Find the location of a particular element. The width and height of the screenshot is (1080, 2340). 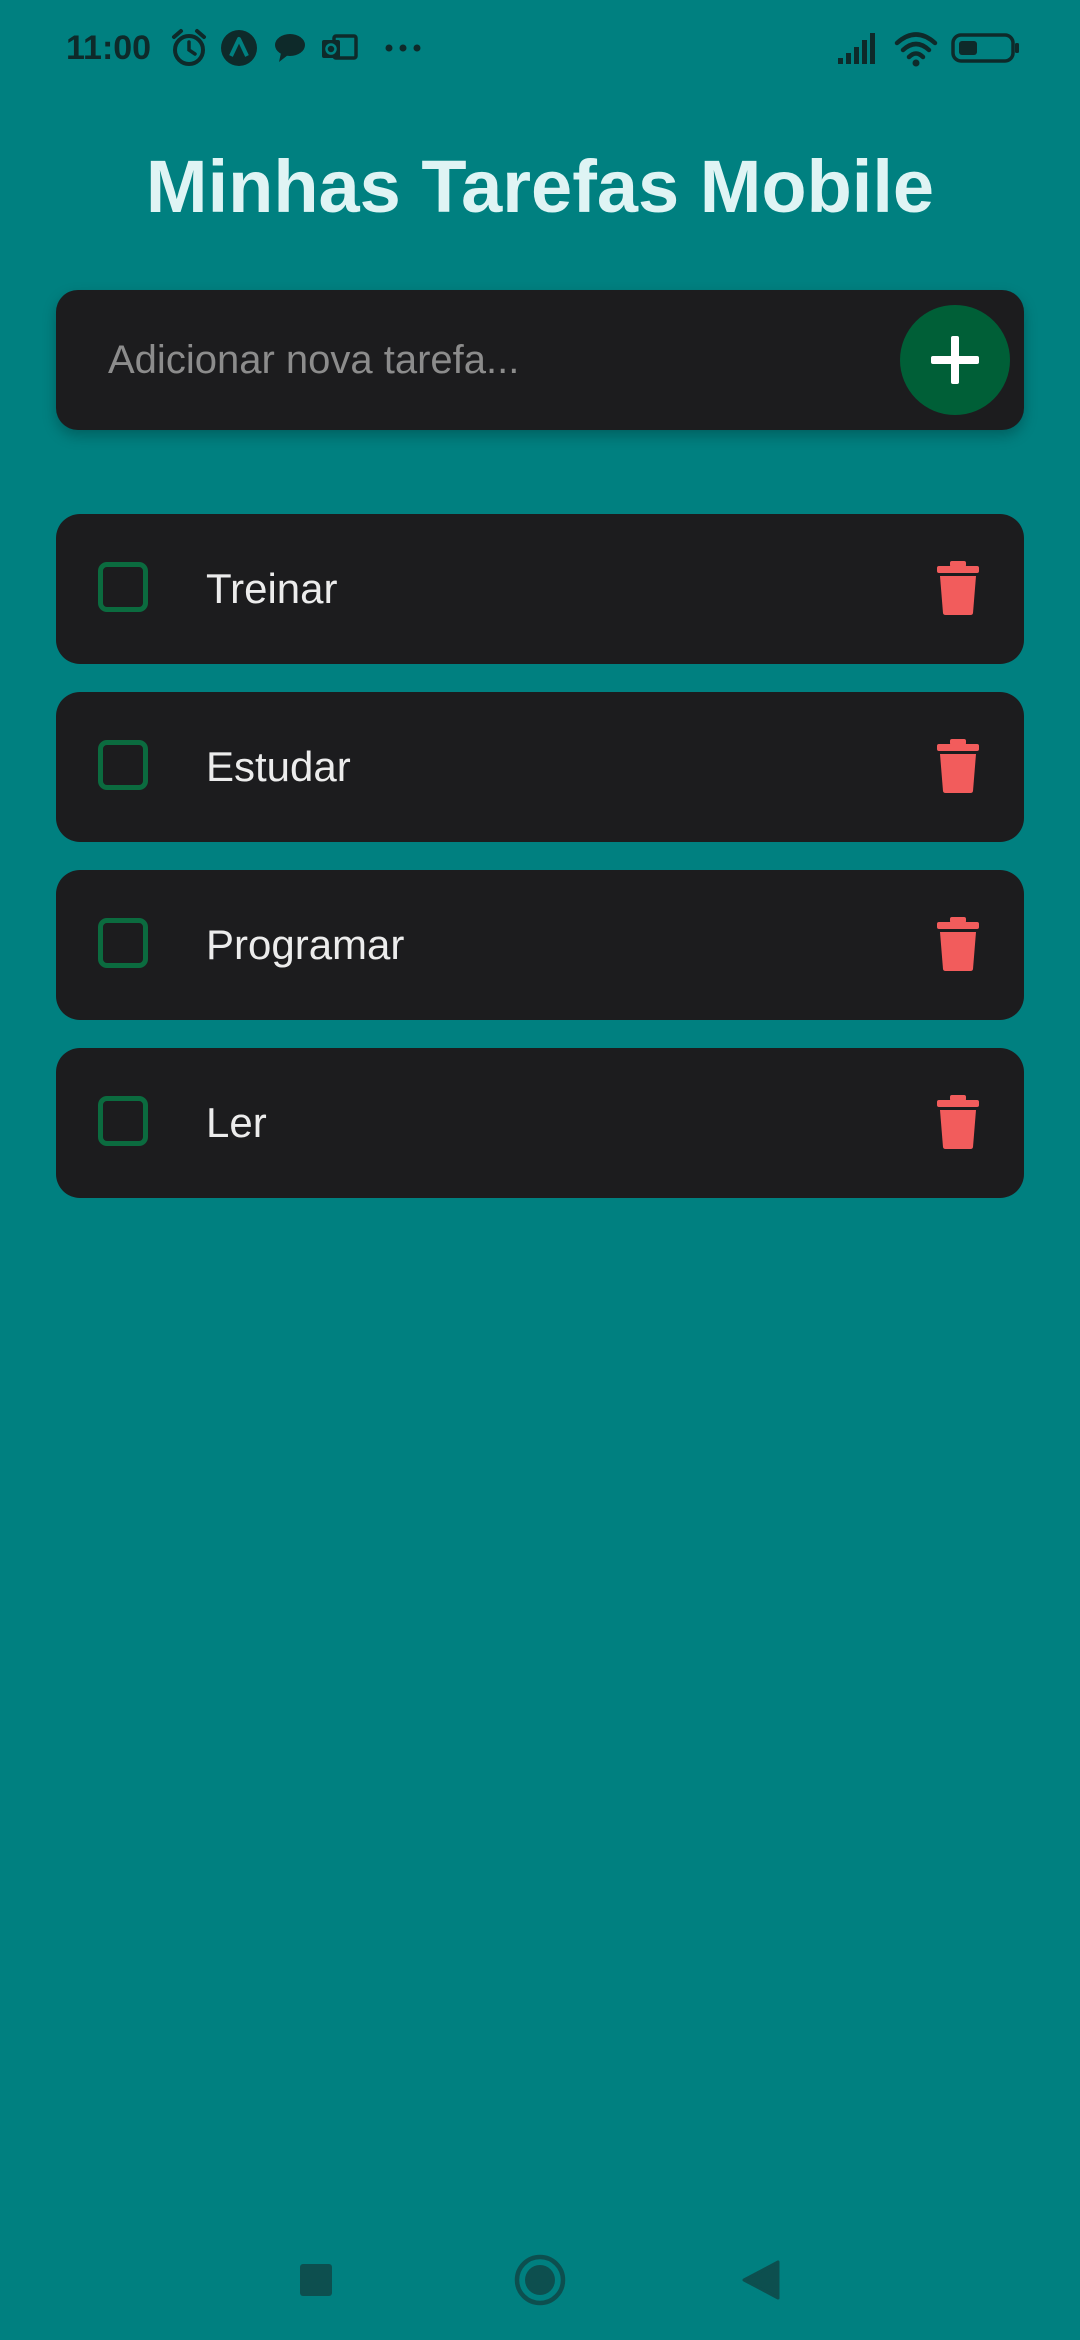

home-button is located at coordinates (540, 2280).